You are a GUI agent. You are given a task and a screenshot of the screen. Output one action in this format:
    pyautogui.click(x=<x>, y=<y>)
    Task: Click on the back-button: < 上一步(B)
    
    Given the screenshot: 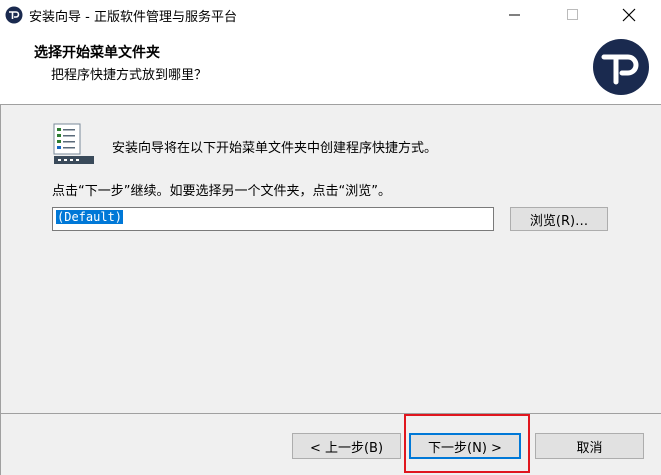 What is the action you would take?
    pyautogui.click(x=346, y=446)
    